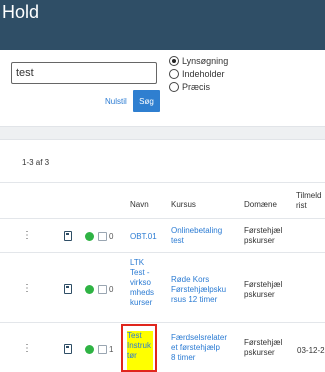  Describe the element at coordinates (162, 133) in the screenshot. I see `section-divider` at that location.